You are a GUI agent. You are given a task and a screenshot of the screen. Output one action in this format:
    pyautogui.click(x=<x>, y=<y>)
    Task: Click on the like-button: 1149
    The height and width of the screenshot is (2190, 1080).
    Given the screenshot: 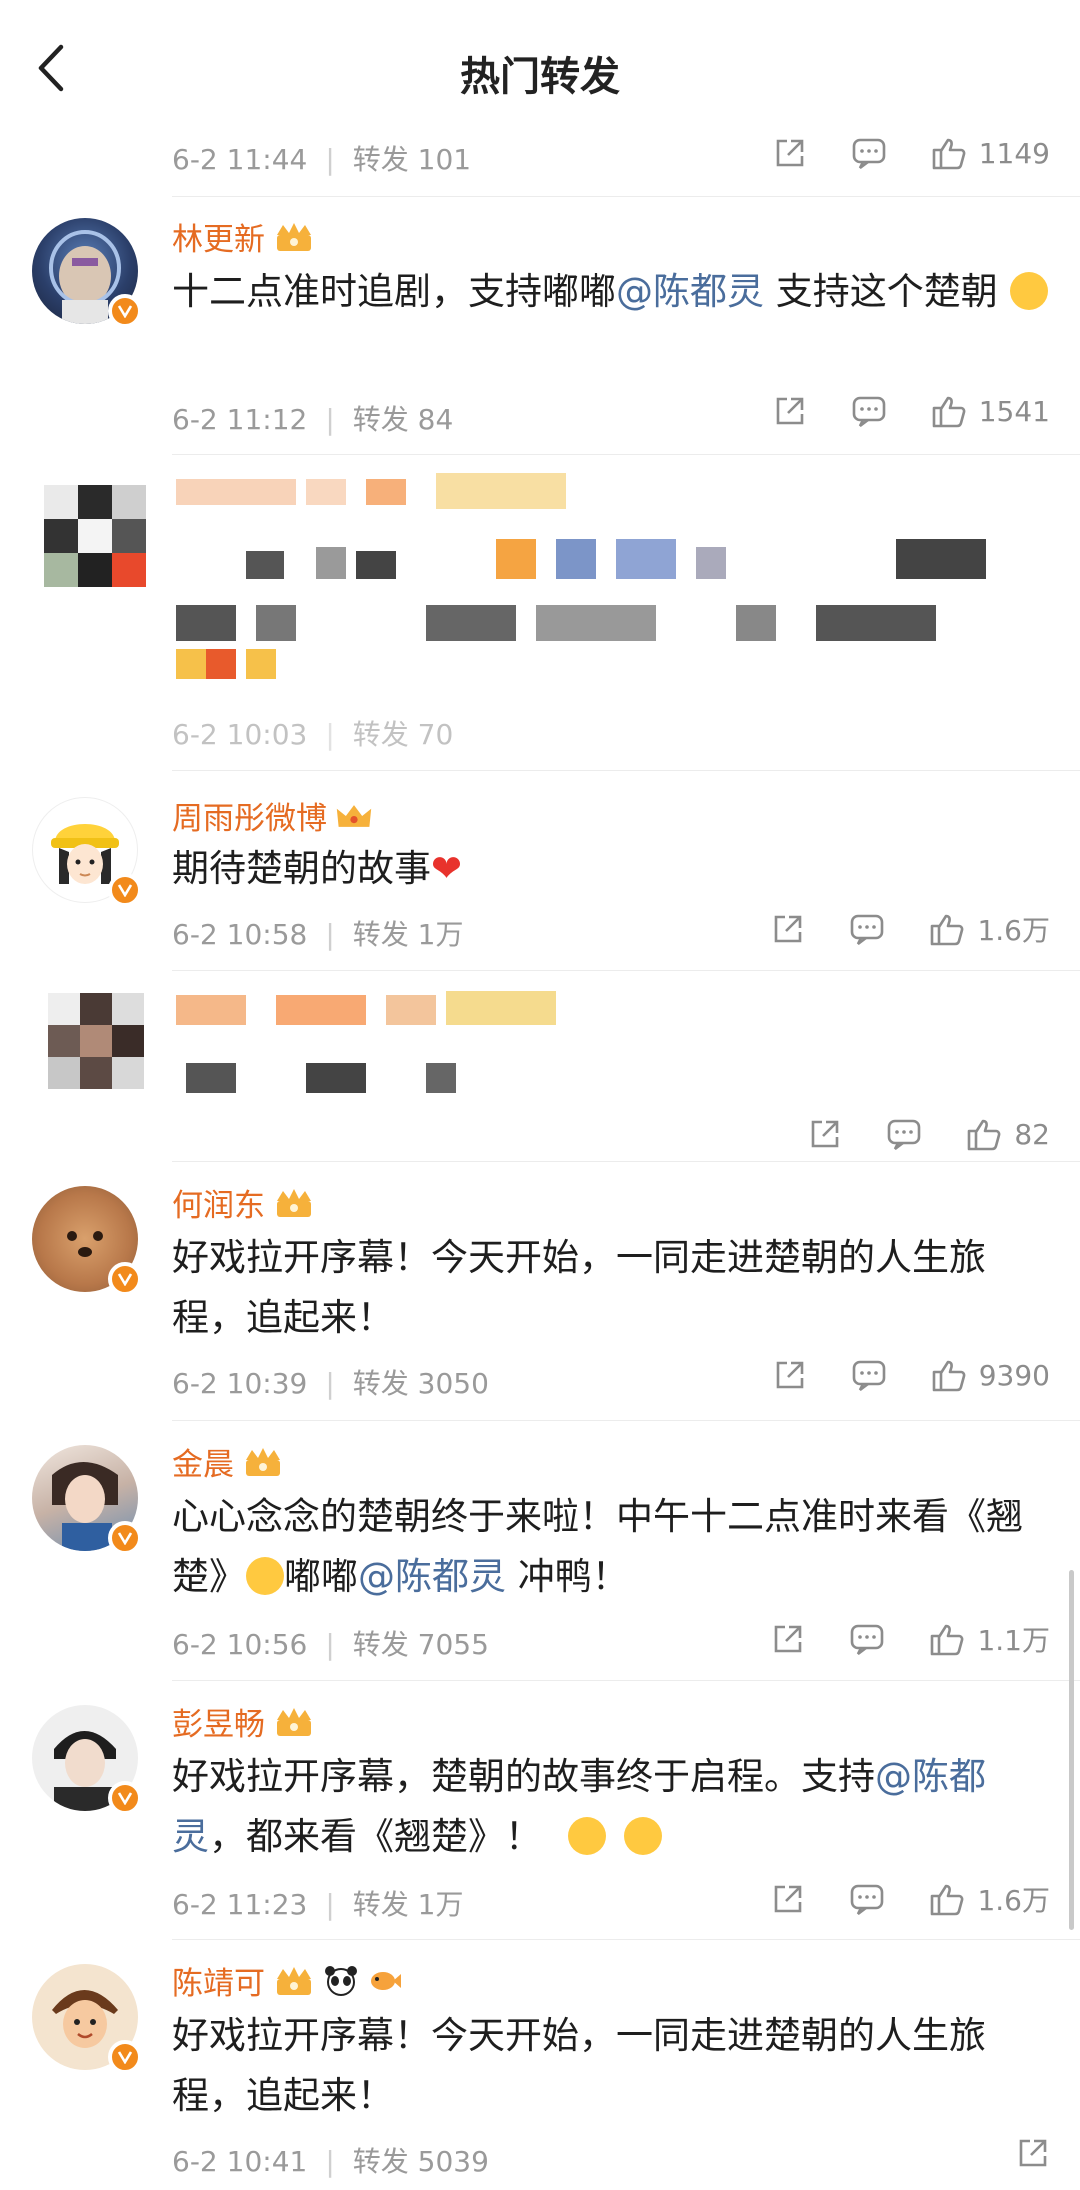 What is the action you would take?
    pyautogui.click(x=990, y=153)
    